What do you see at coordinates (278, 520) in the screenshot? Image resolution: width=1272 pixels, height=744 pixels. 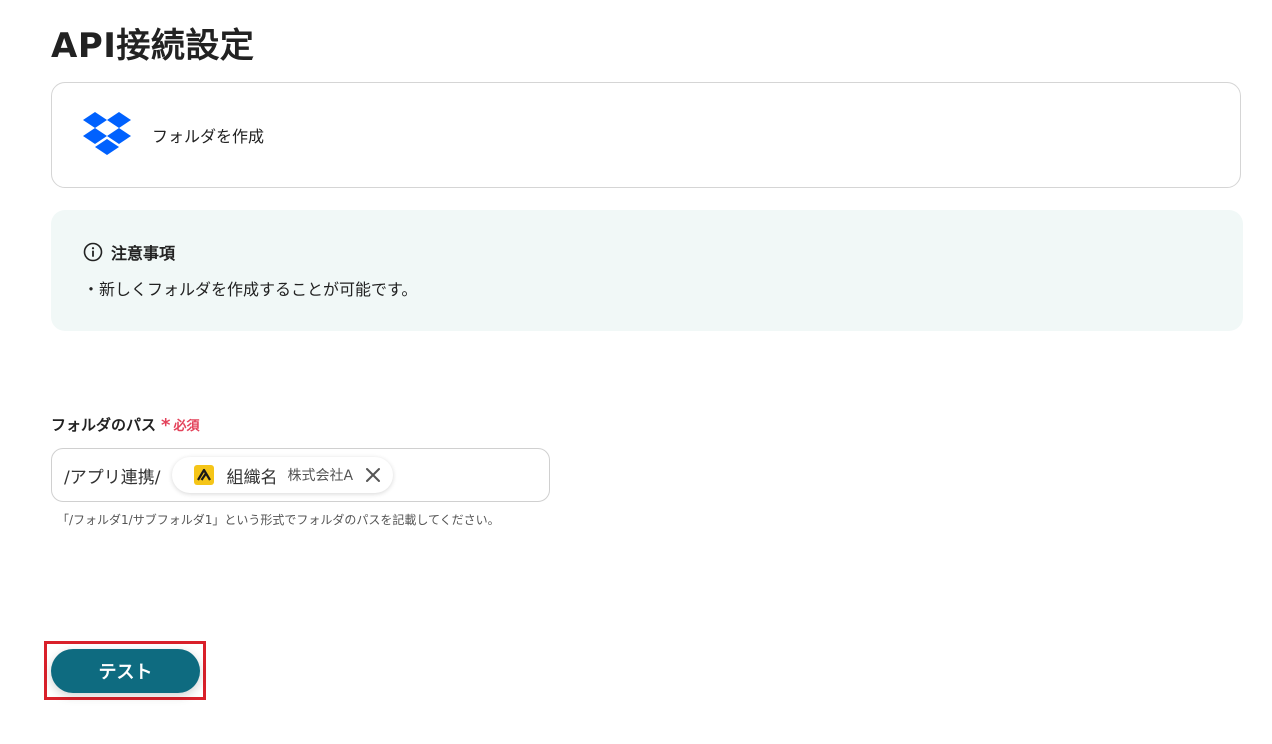 I see `folder-path-helper-text: 「/フォルダ1/サブフォルダ1」という形式でフォルダのパスを記載してください。` at bounding box center [278, 520].